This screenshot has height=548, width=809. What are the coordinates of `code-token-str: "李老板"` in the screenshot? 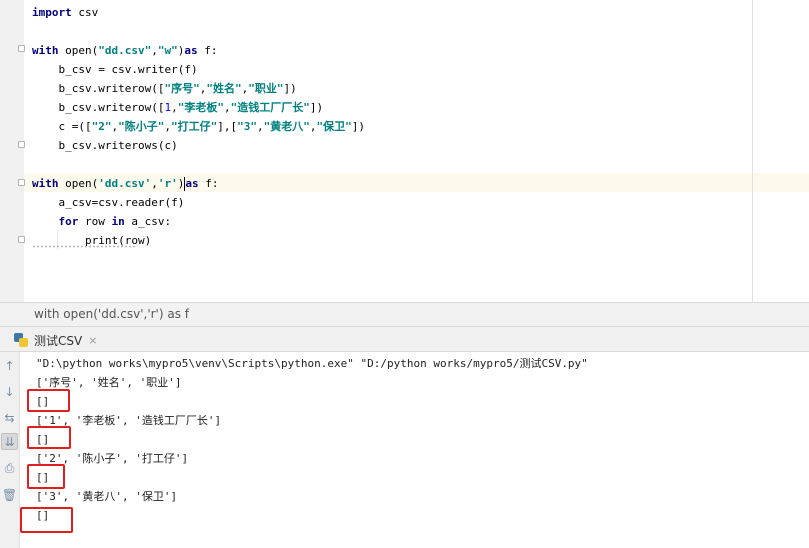 It's located at (200, 107).